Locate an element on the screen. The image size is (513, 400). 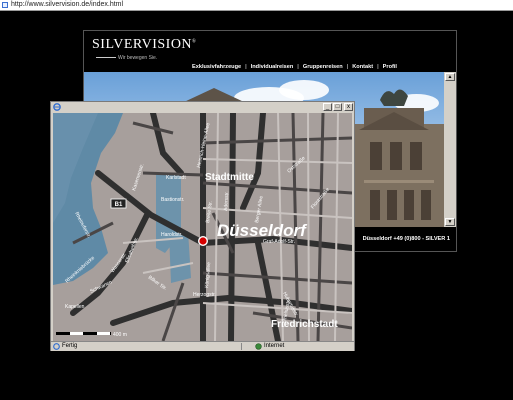
scroll-down-arrow-icon: ▼ is located at coordinates (450, 222).